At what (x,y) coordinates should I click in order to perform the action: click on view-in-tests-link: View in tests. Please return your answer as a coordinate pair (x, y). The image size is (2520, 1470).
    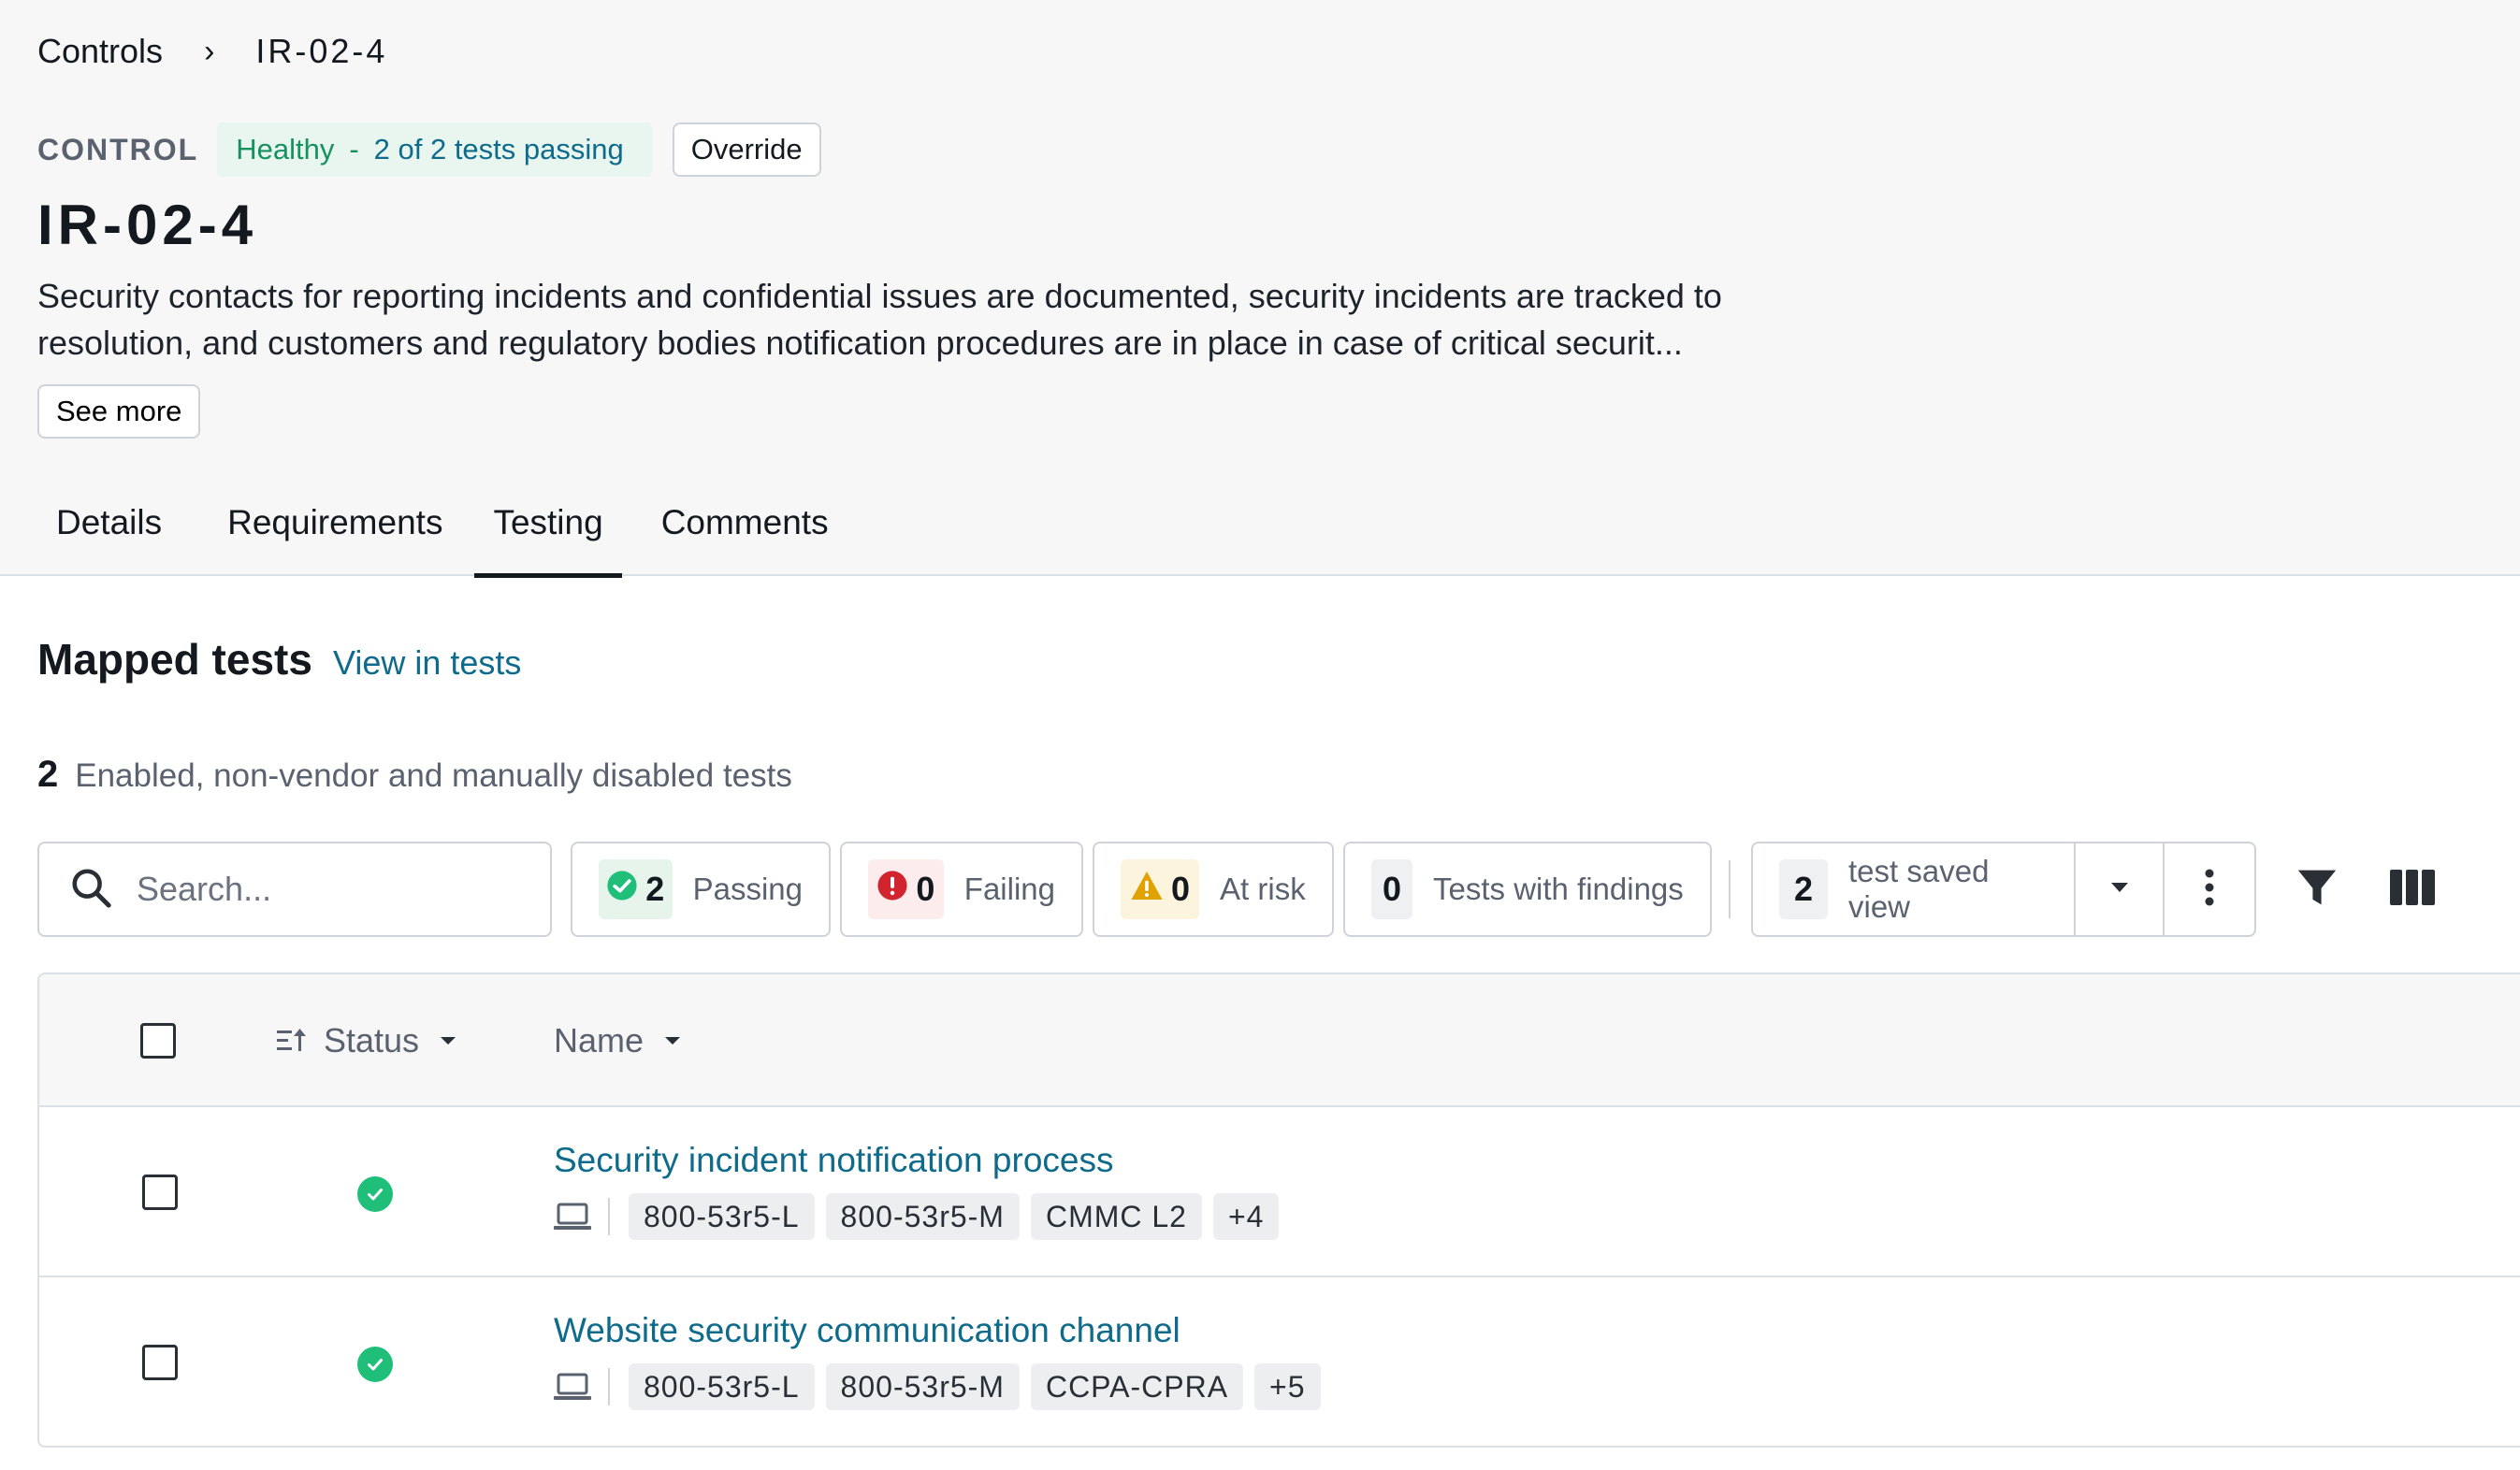
    Looking at the image, I should click on (427, 663).